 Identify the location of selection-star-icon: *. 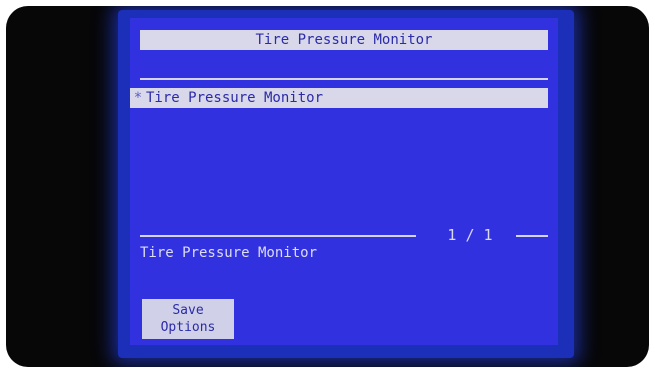
(138, 98).